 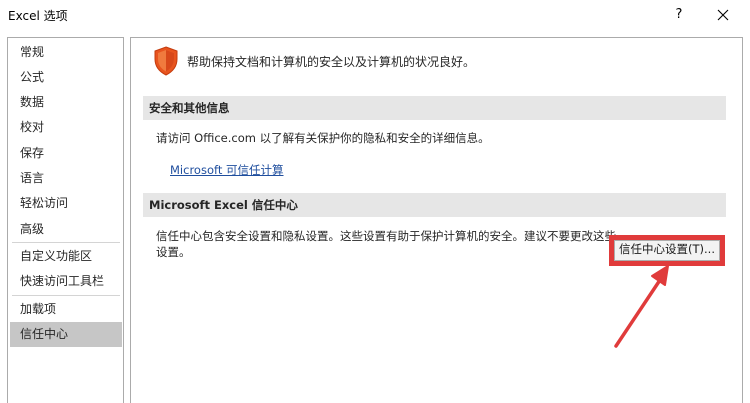 I want to click on close-icon, so click(x=723, y=15).